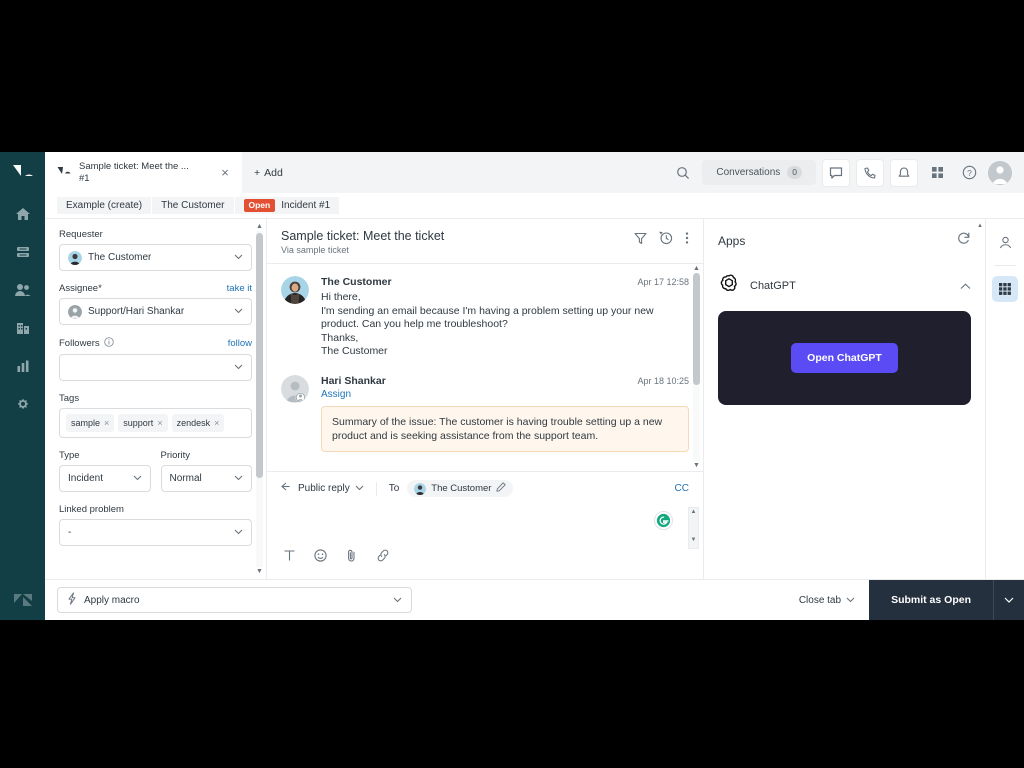 Image resolution: width=1024 pixels, height=768 pixels. I want to click on footer-actions: Close tab Submit as Open, so click(911, 600).